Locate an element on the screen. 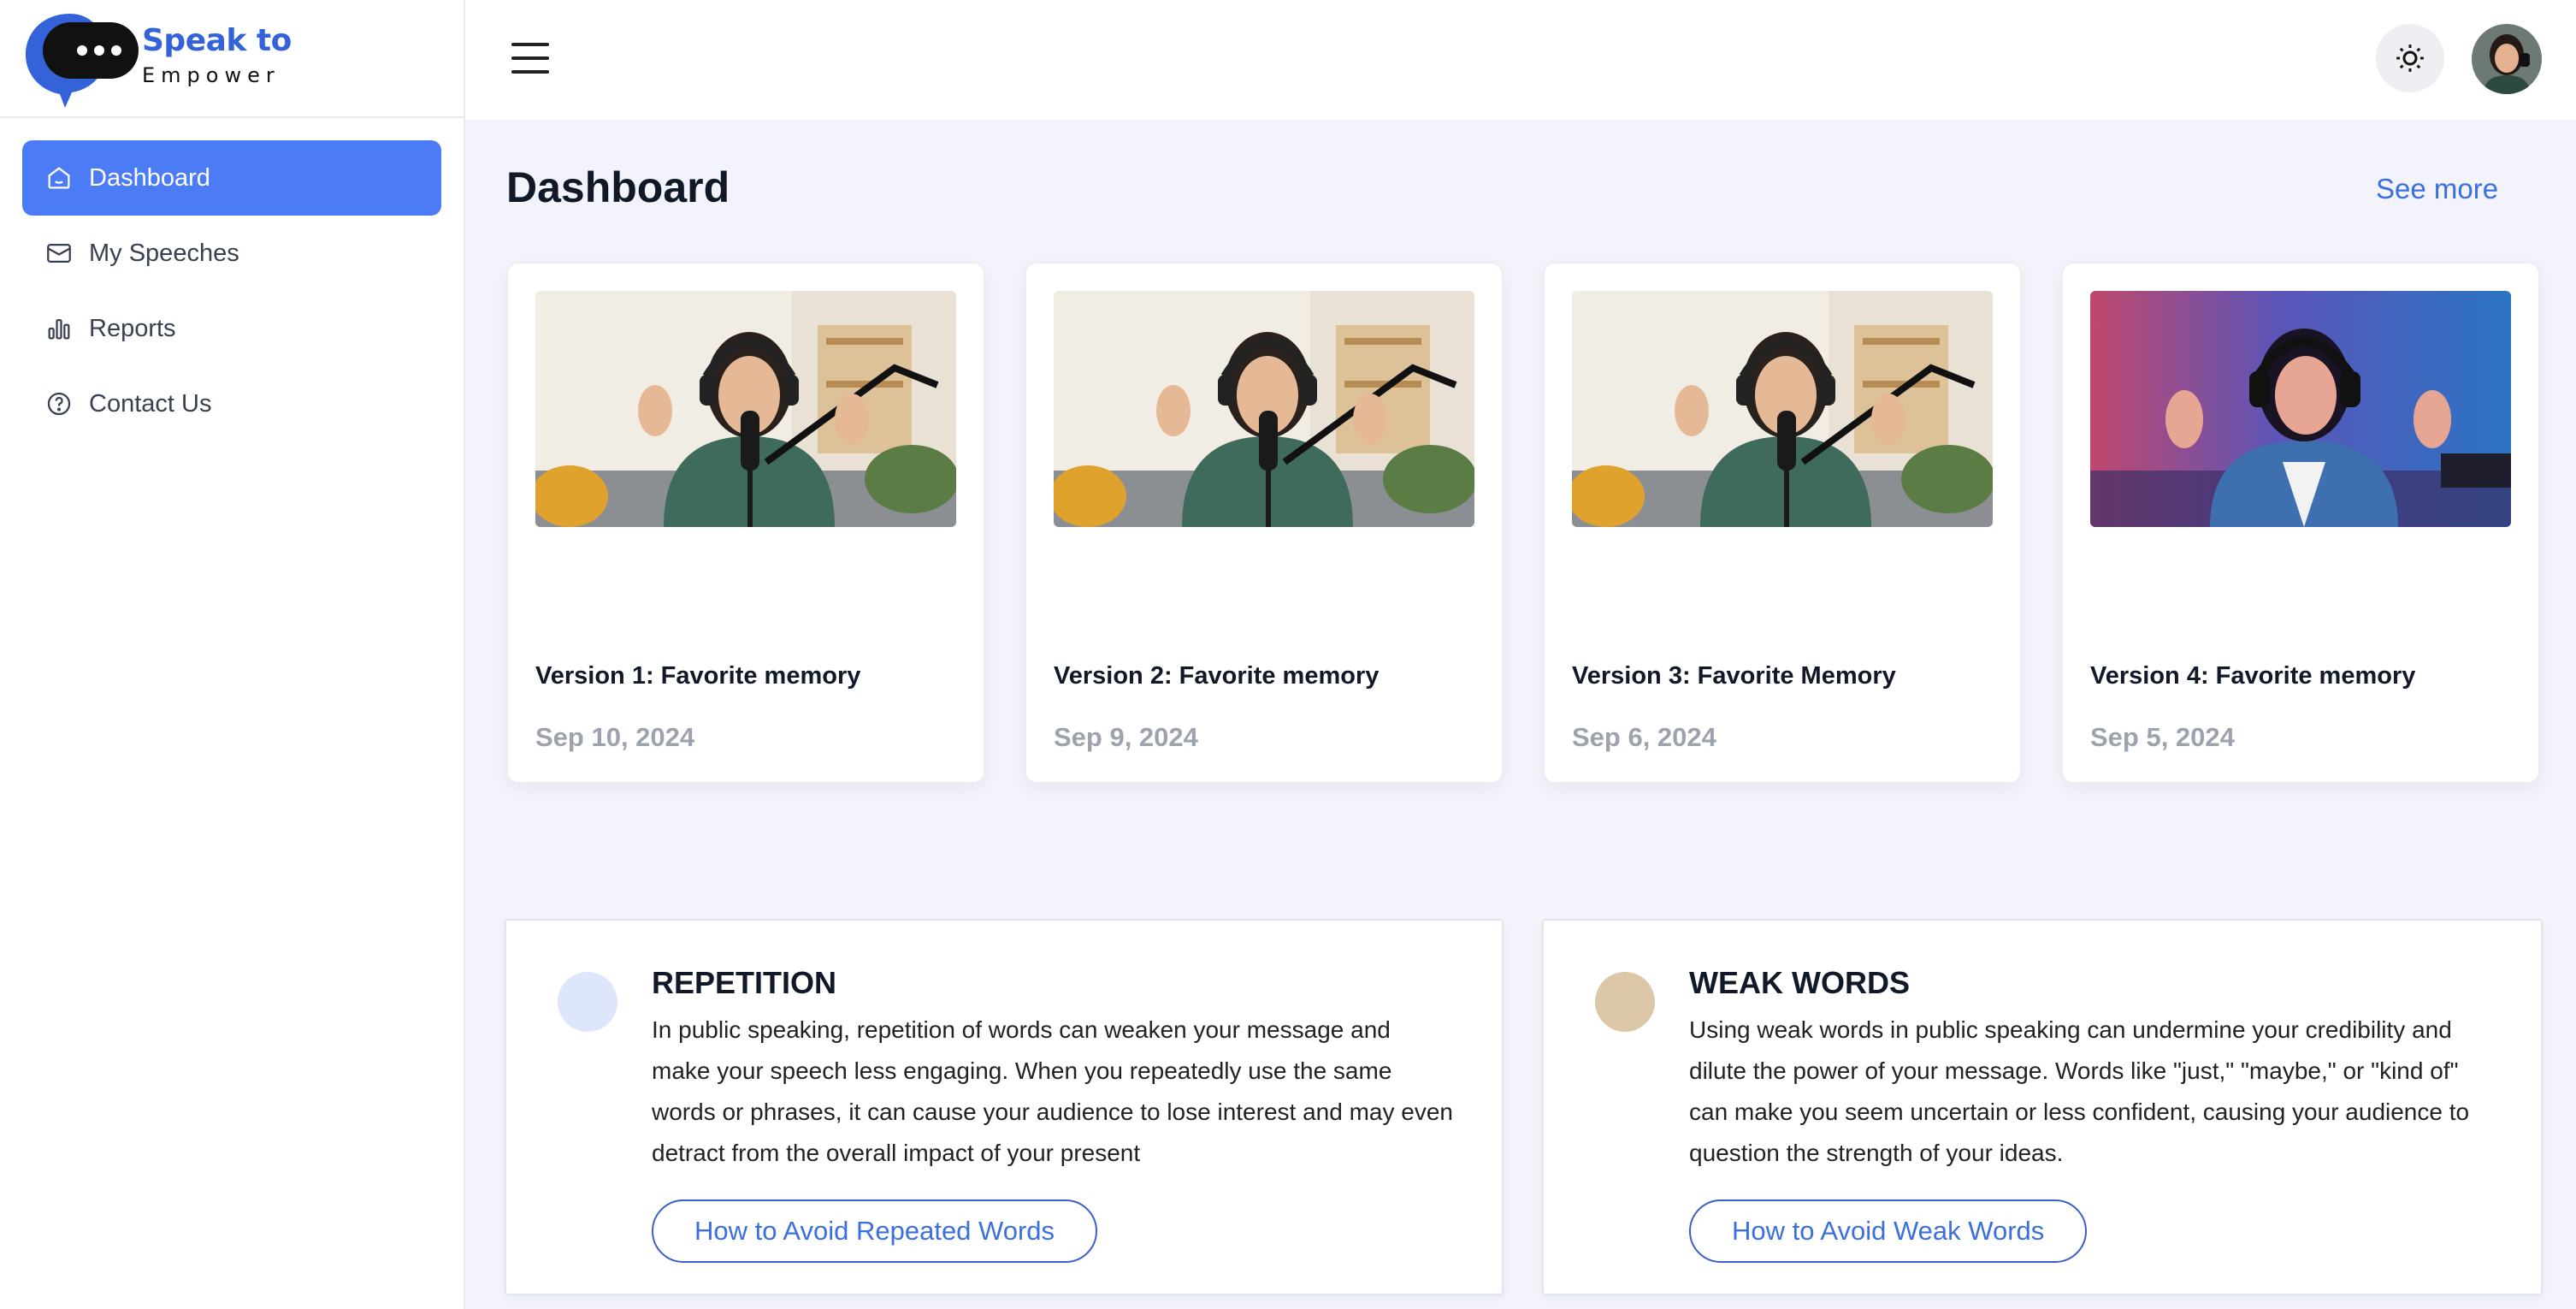  page-title: Dashboard is located at coordinates (618, 187).